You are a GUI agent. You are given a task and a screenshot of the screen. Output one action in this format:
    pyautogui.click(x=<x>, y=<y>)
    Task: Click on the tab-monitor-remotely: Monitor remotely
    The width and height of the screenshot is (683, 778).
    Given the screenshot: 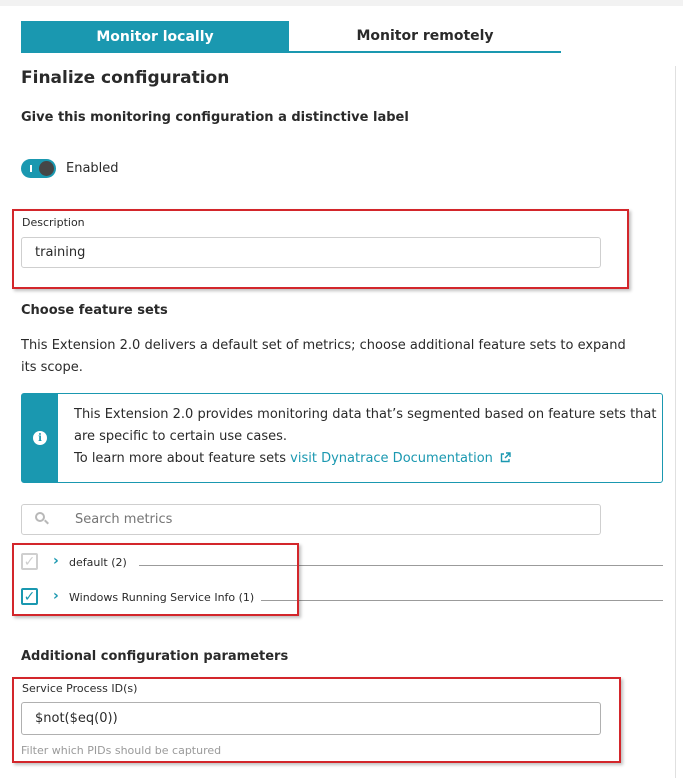 What is the action you would take?
    pyautogui.click(x=425, y=37)
    